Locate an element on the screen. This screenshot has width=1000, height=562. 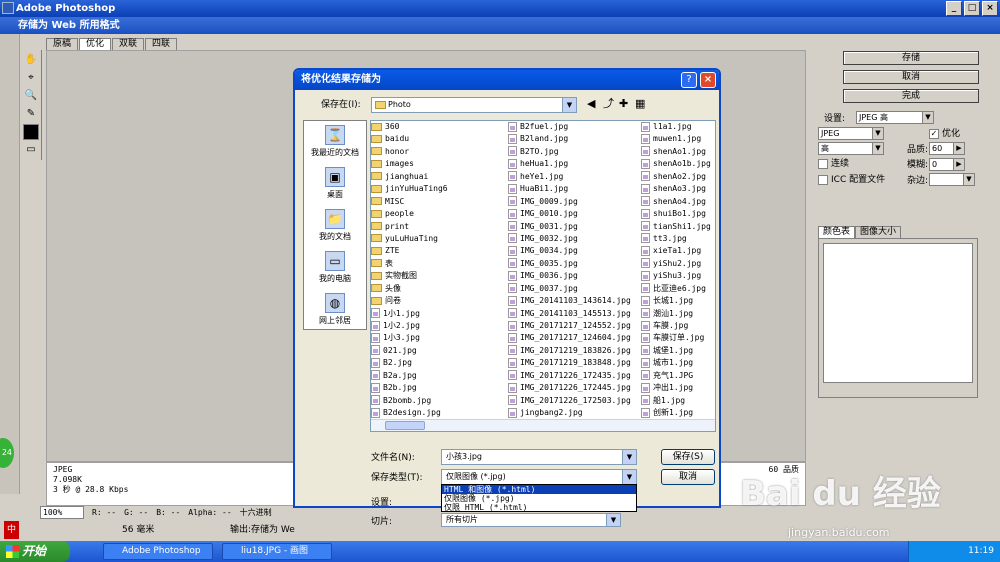
back-icon: ◀ is located at coordinates (591, 104).